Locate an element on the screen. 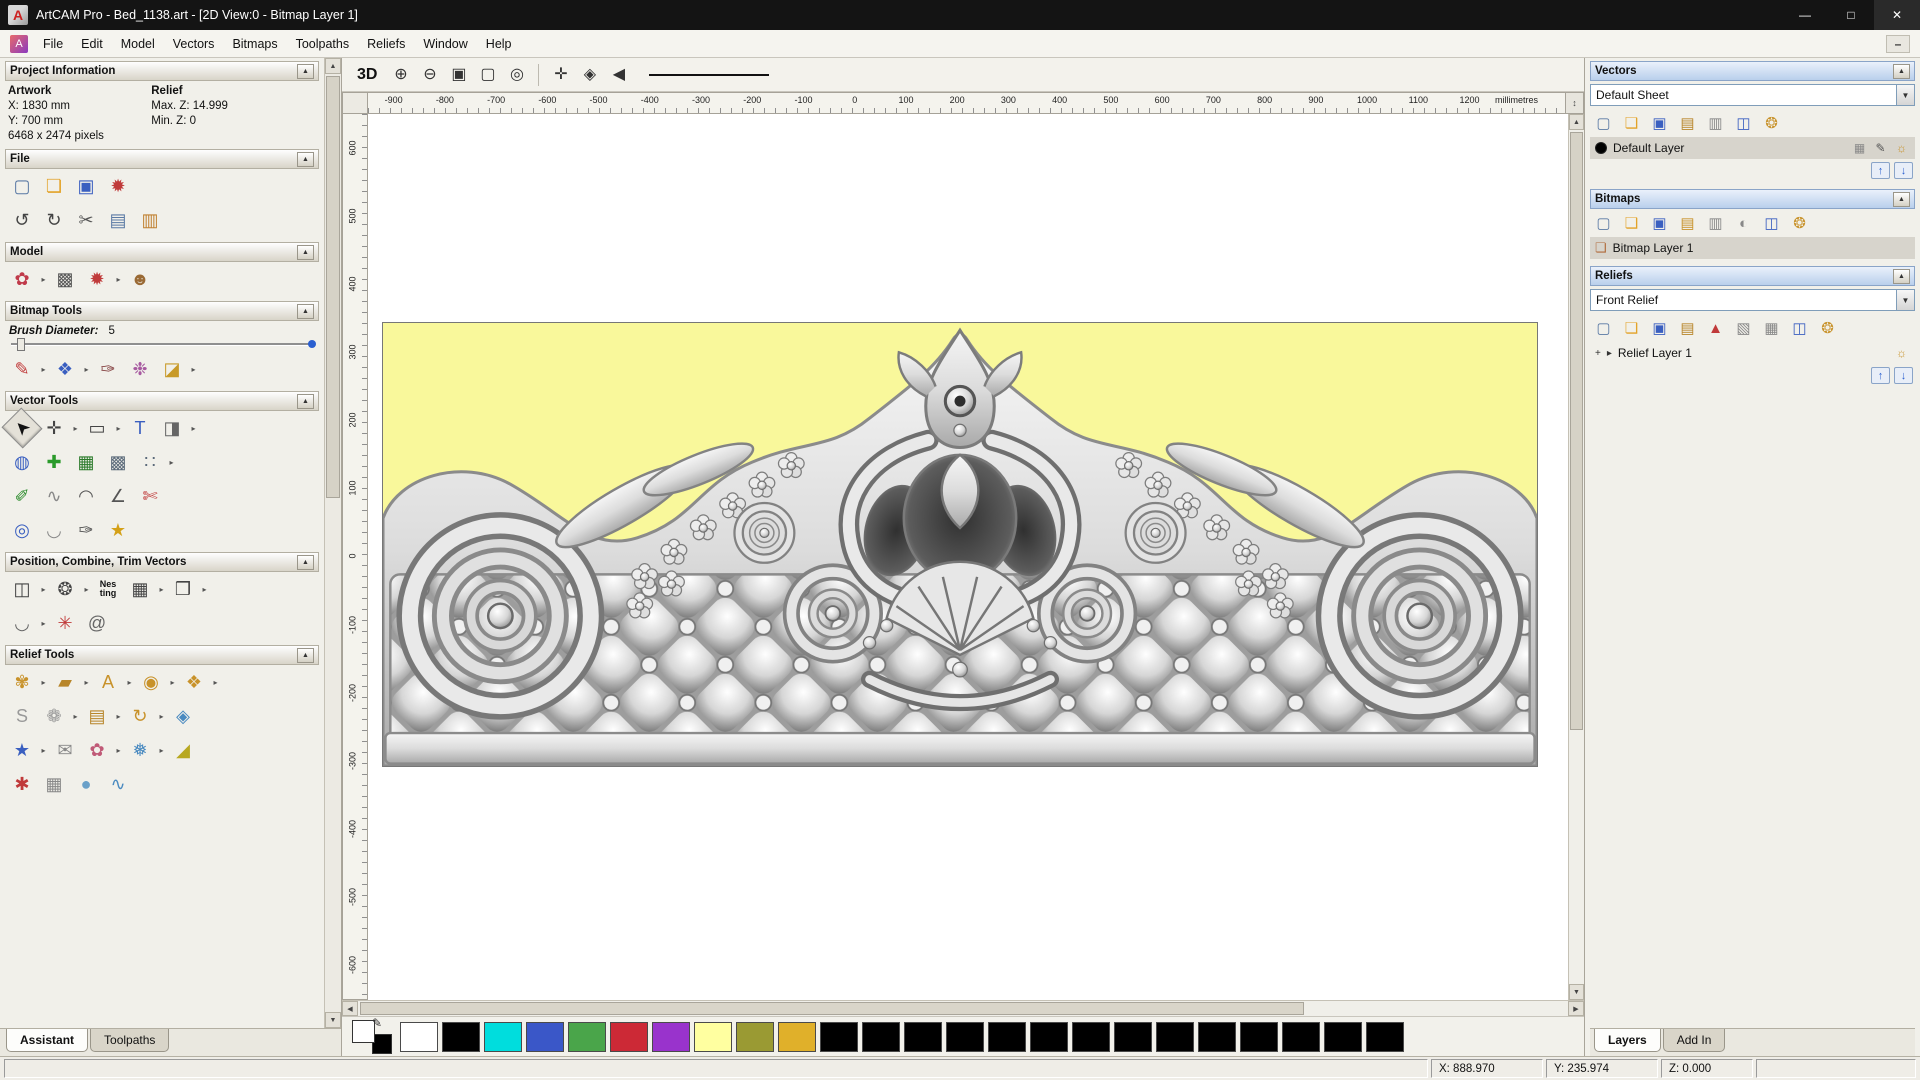  ruler-options-button: ↕ is located at coordinates (1575, 103).